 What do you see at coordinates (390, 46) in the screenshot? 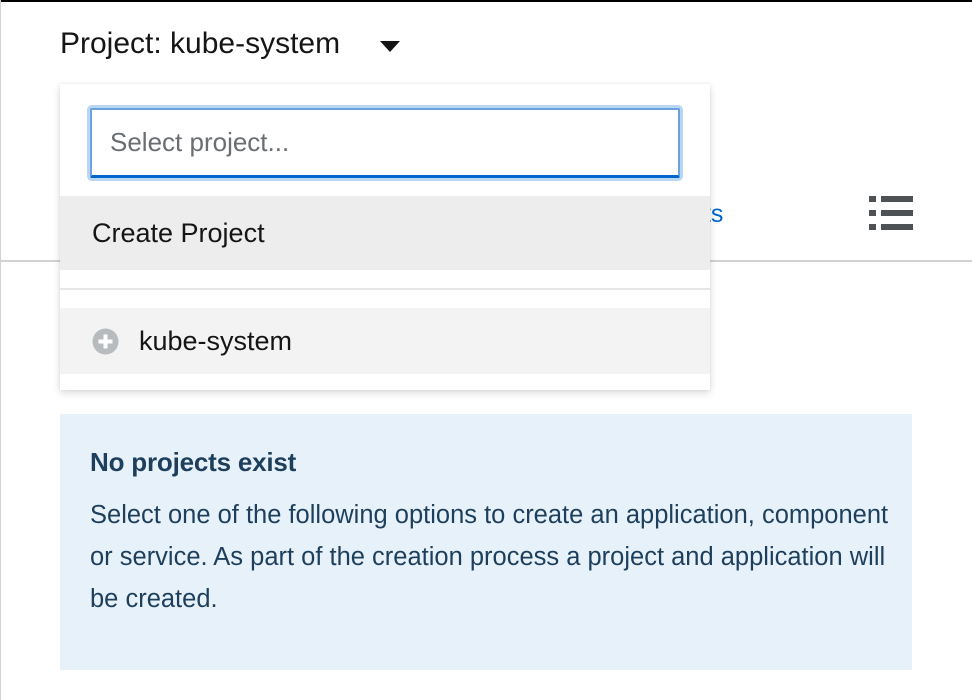
I see `caret-down-icon` at bounding box center [390, 46].